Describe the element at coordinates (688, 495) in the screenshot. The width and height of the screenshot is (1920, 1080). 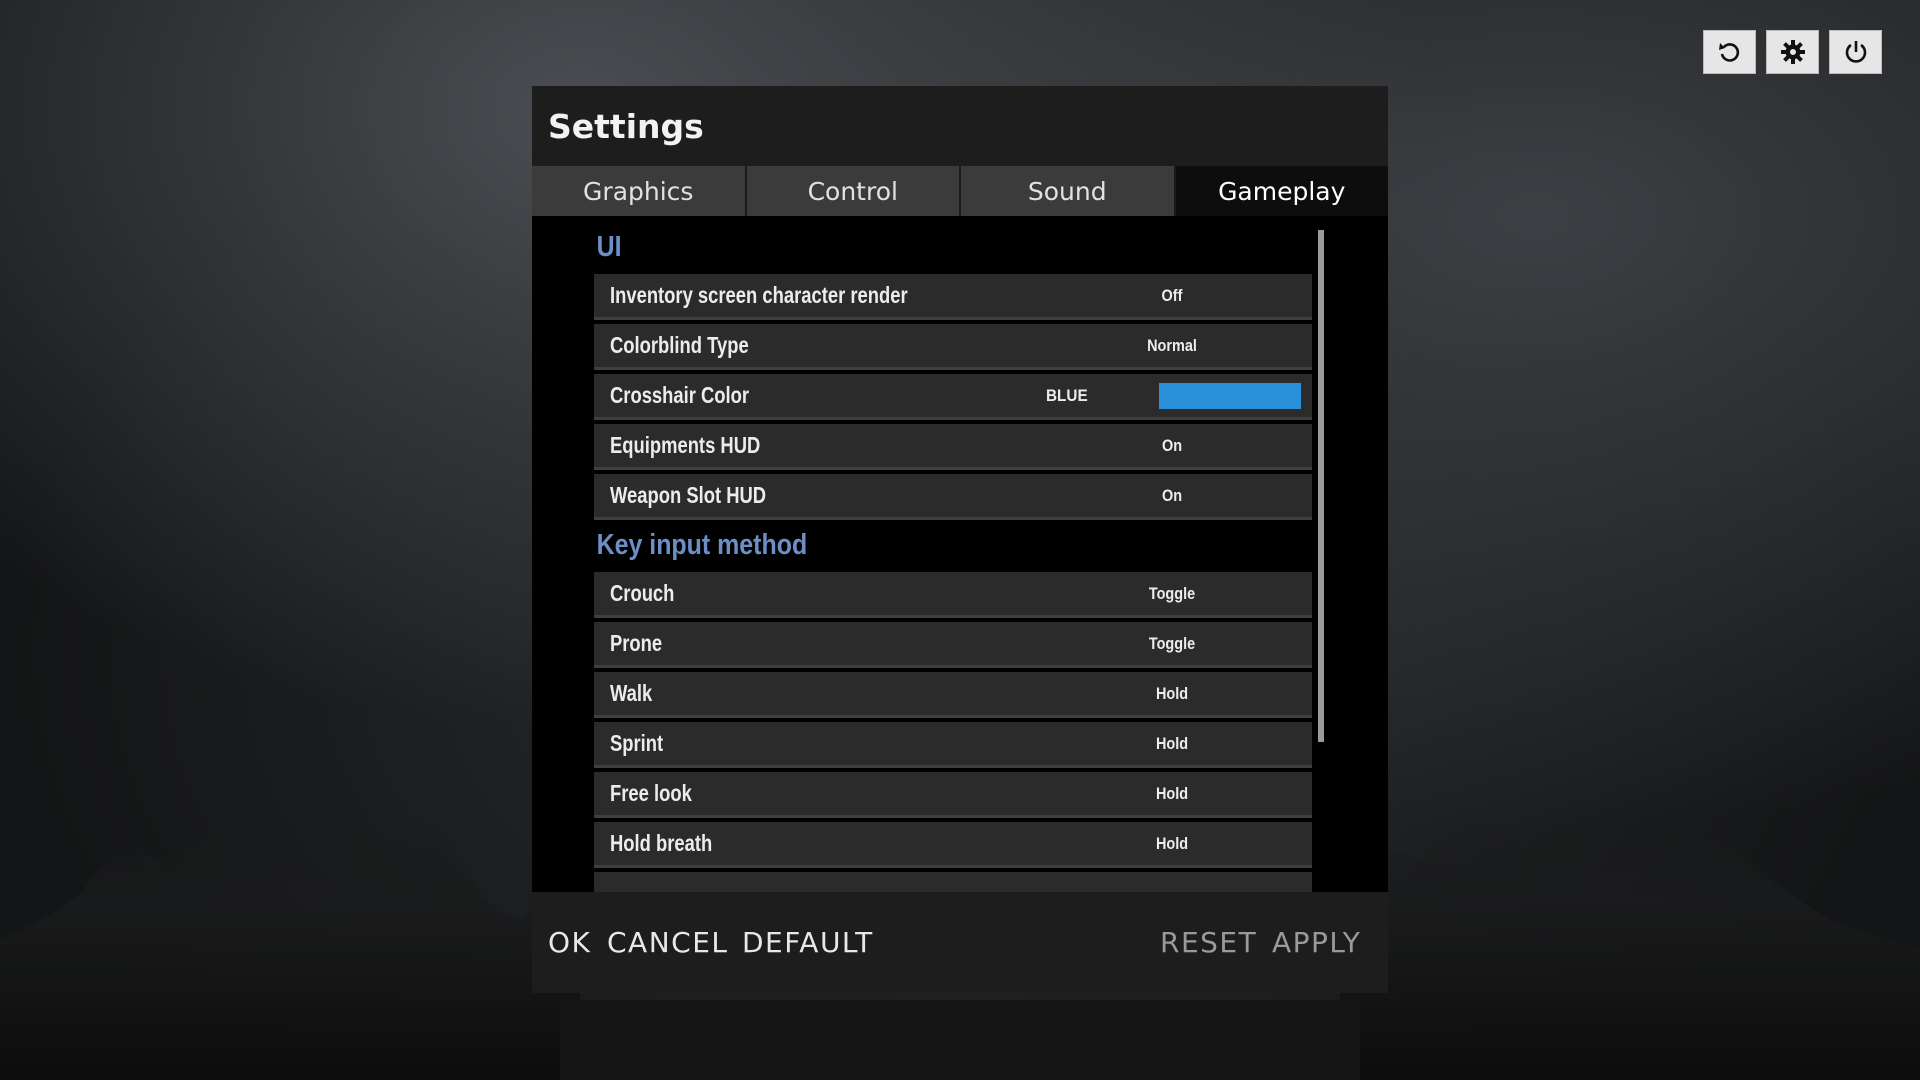
I see `setting-label: Weapon Slot HUD` at that location.